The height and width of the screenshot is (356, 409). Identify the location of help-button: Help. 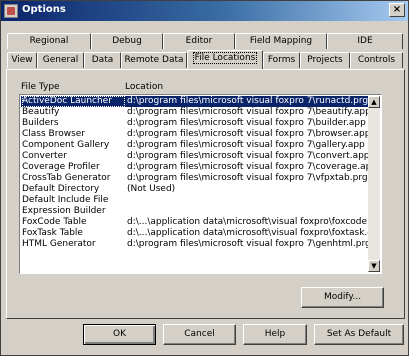
(275, 334).